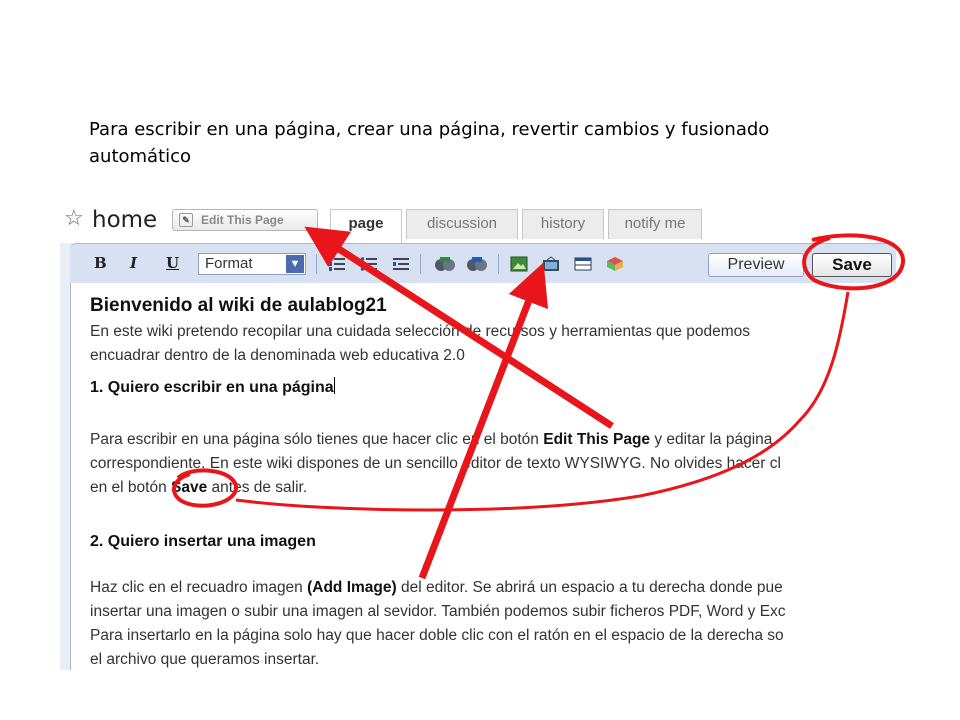 This screenshot has height=720, width=960. I want to click on indent-icon, so click(401, 264).